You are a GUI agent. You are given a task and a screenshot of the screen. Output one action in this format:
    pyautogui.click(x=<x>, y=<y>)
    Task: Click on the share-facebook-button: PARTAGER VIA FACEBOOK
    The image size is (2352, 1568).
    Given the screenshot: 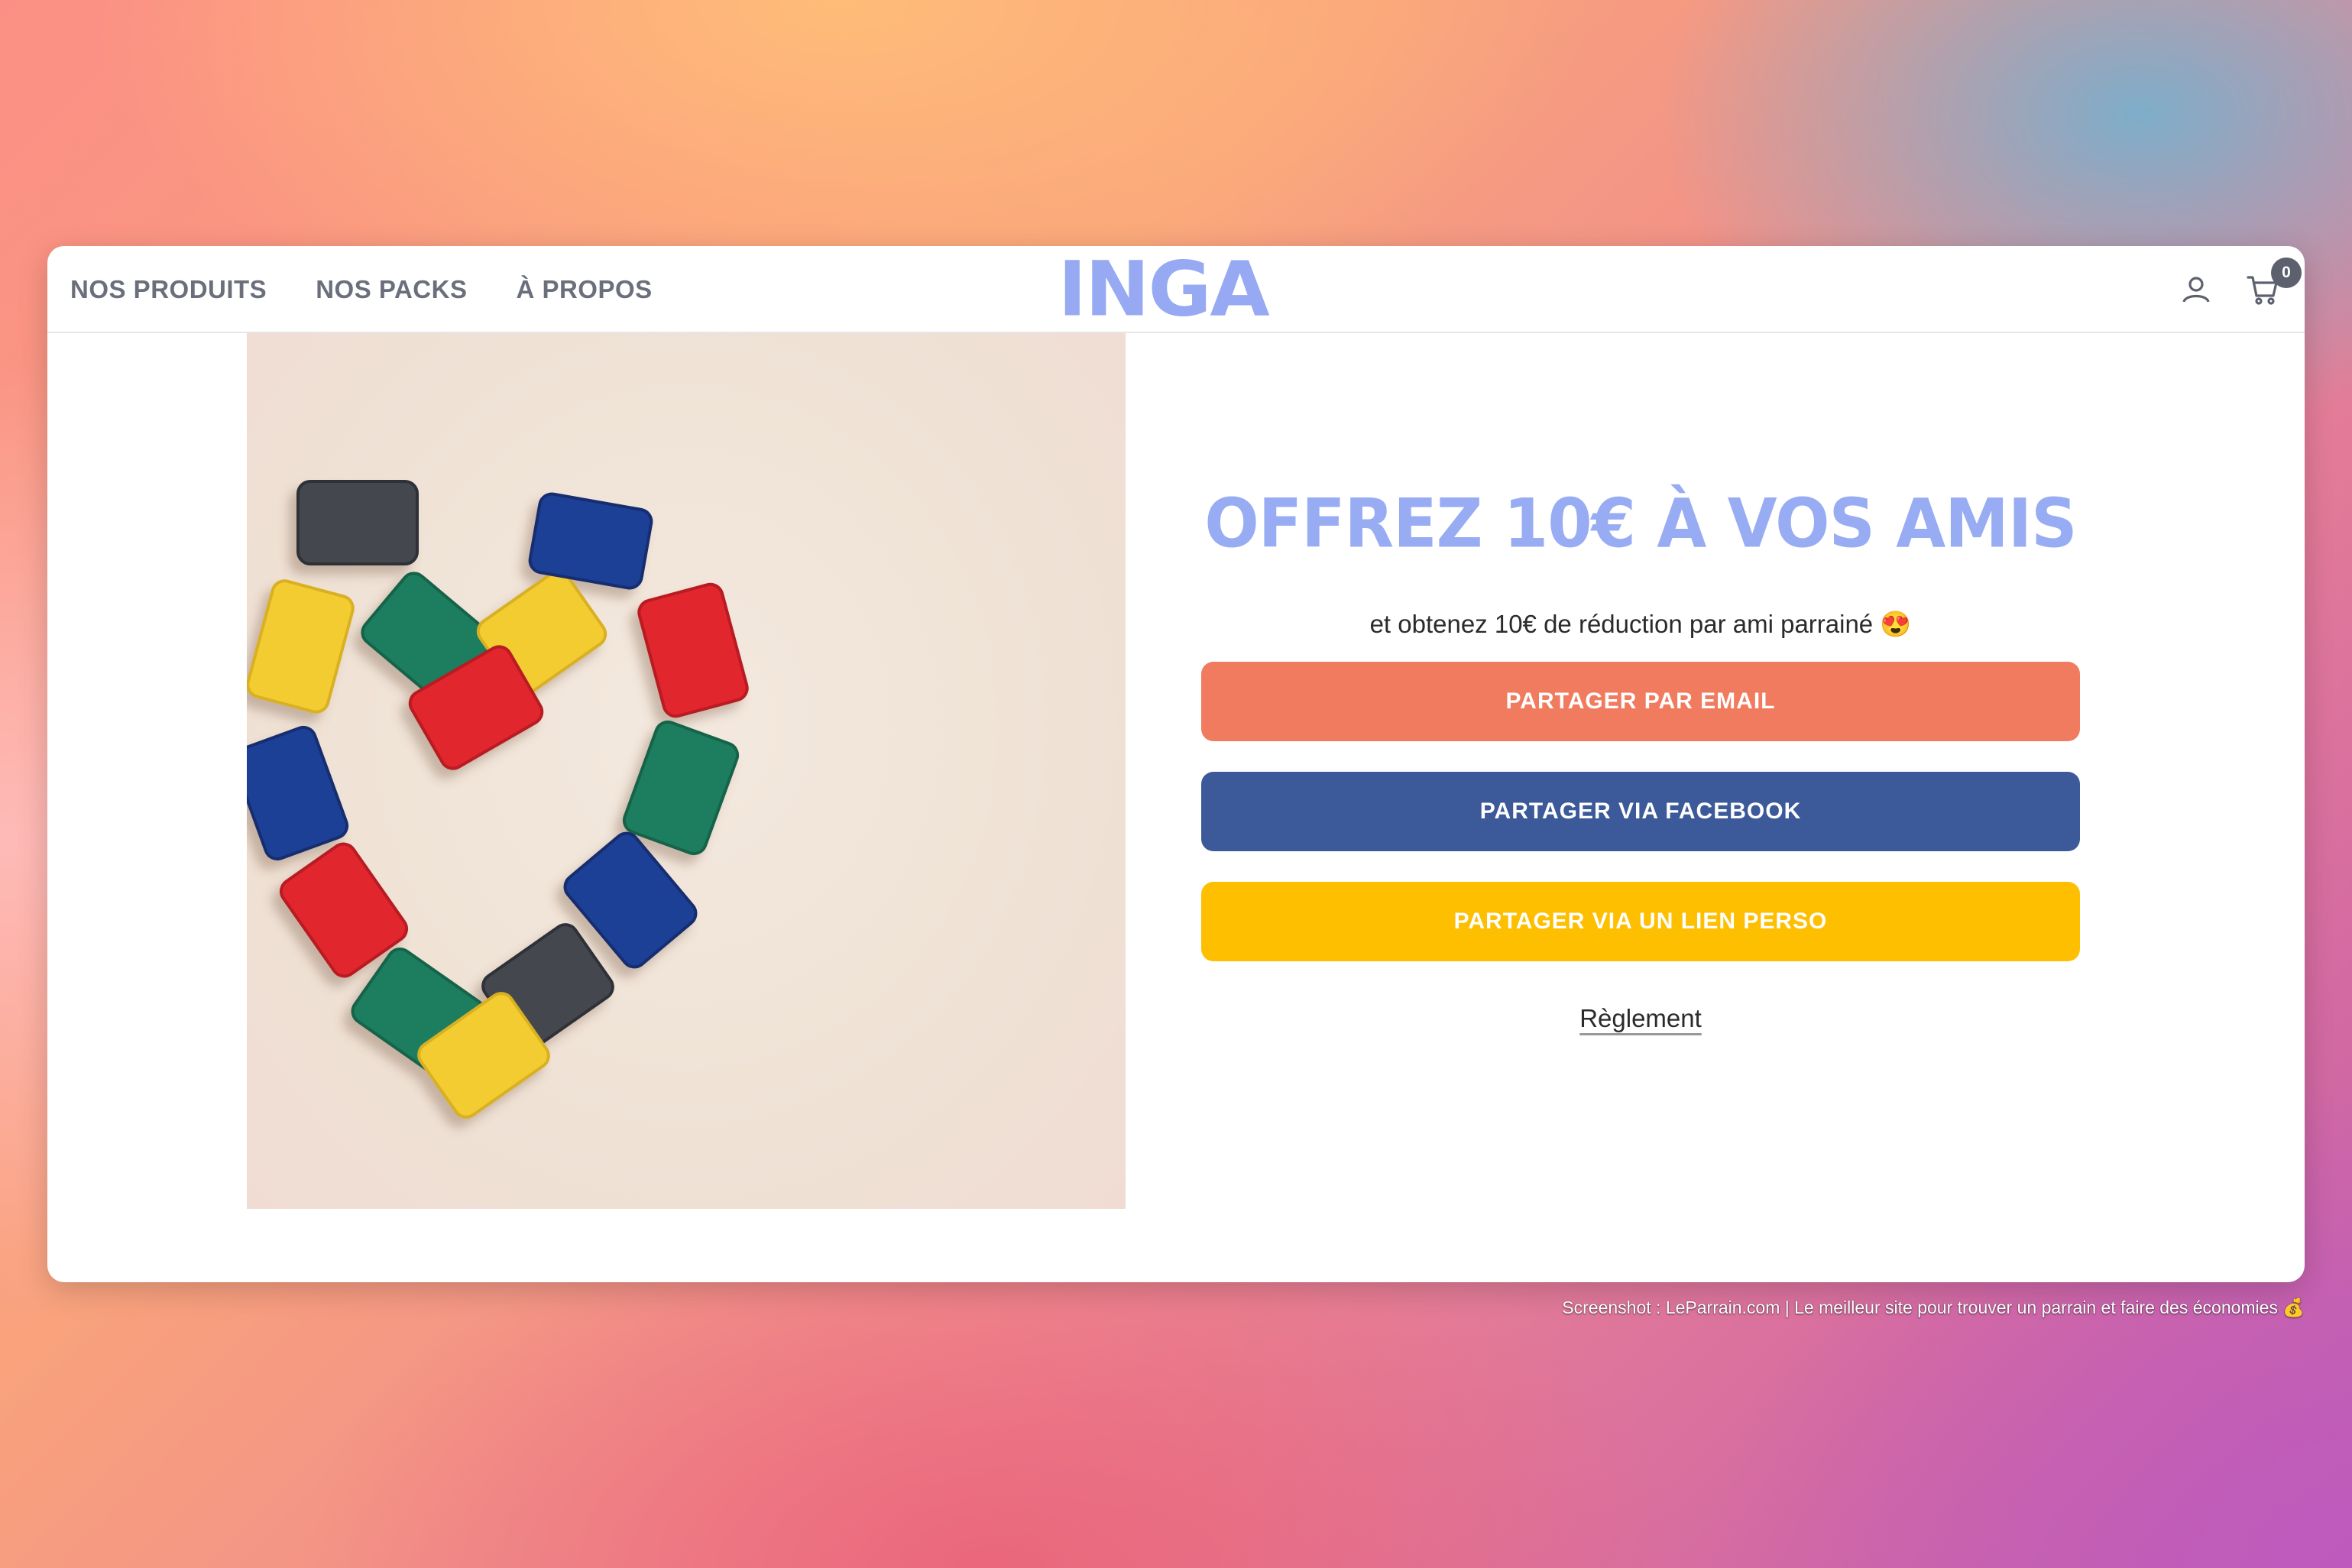 What is the action you would take?
    pyautogui.click(x=1640, y=811)
    